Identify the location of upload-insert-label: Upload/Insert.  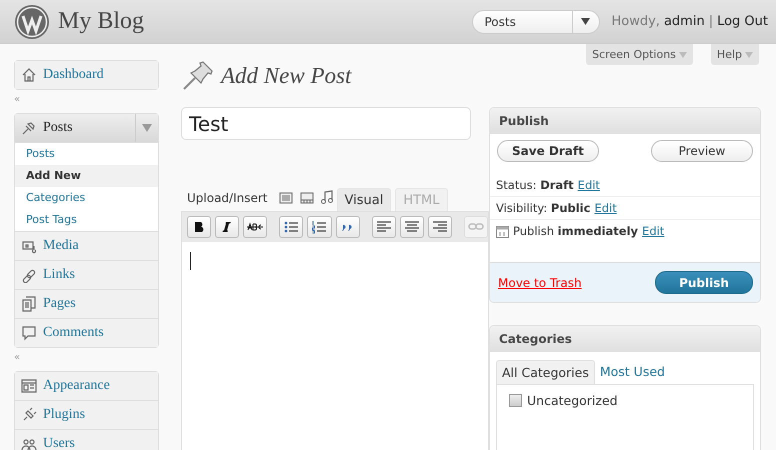
(227, 198).